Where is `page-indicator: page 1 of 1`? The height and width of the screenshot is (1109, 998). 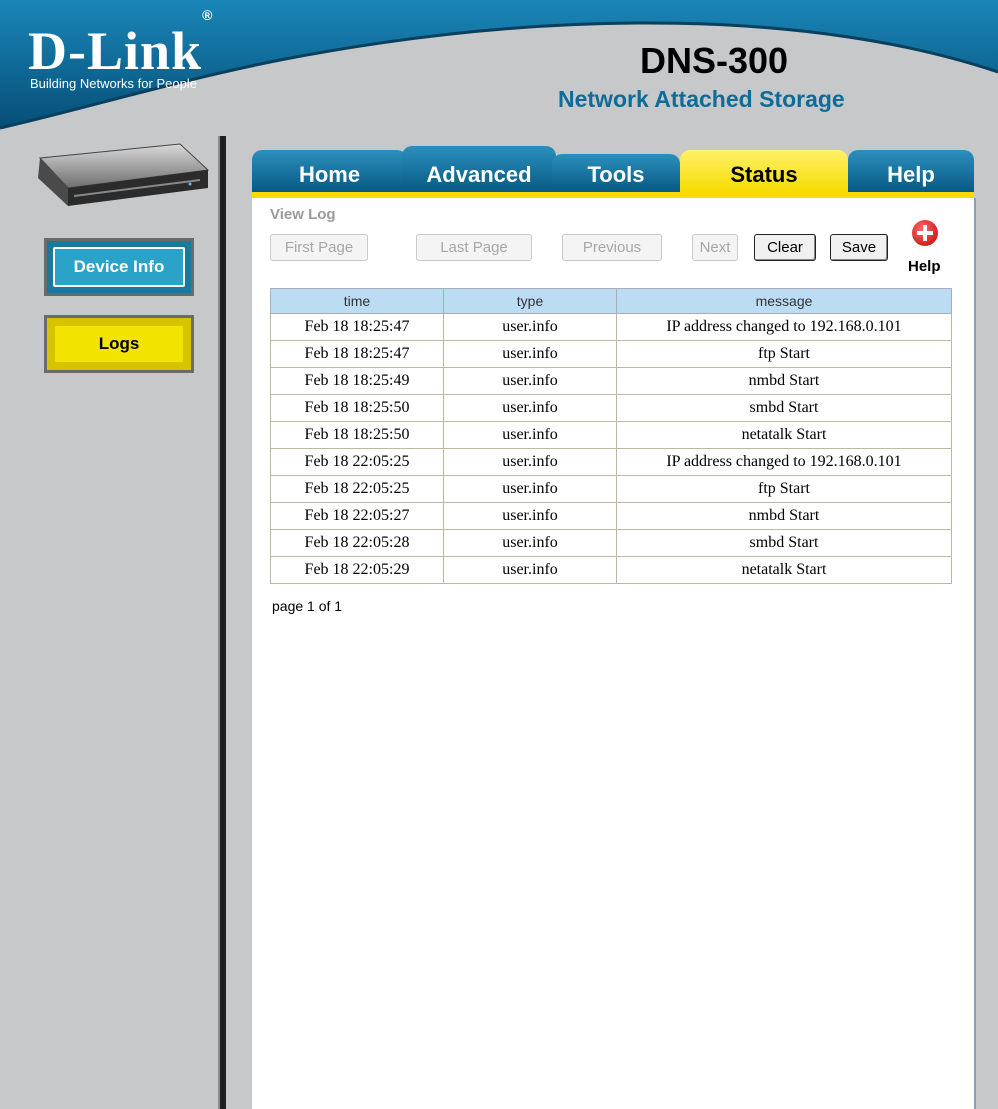
page-indicator: page 1 of 1 is located at coordinates (307, 606).